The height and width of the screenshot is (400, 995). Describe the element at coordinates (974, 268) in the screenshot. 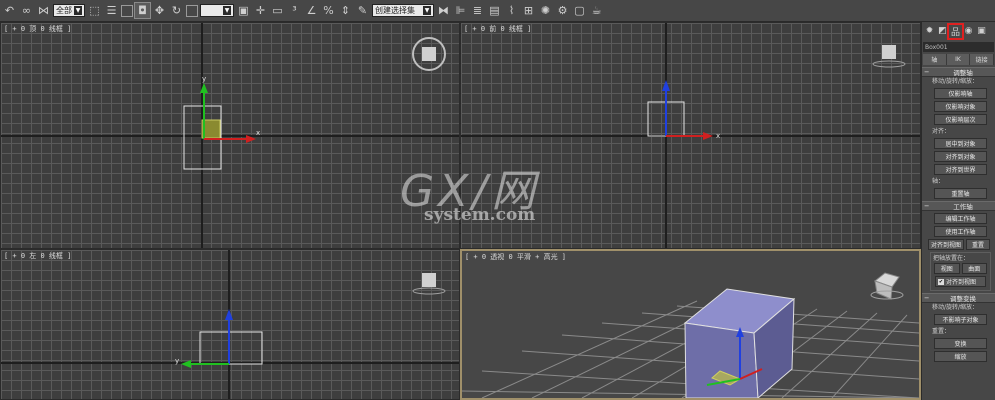

I see `surface-button: 曲面` at that location.